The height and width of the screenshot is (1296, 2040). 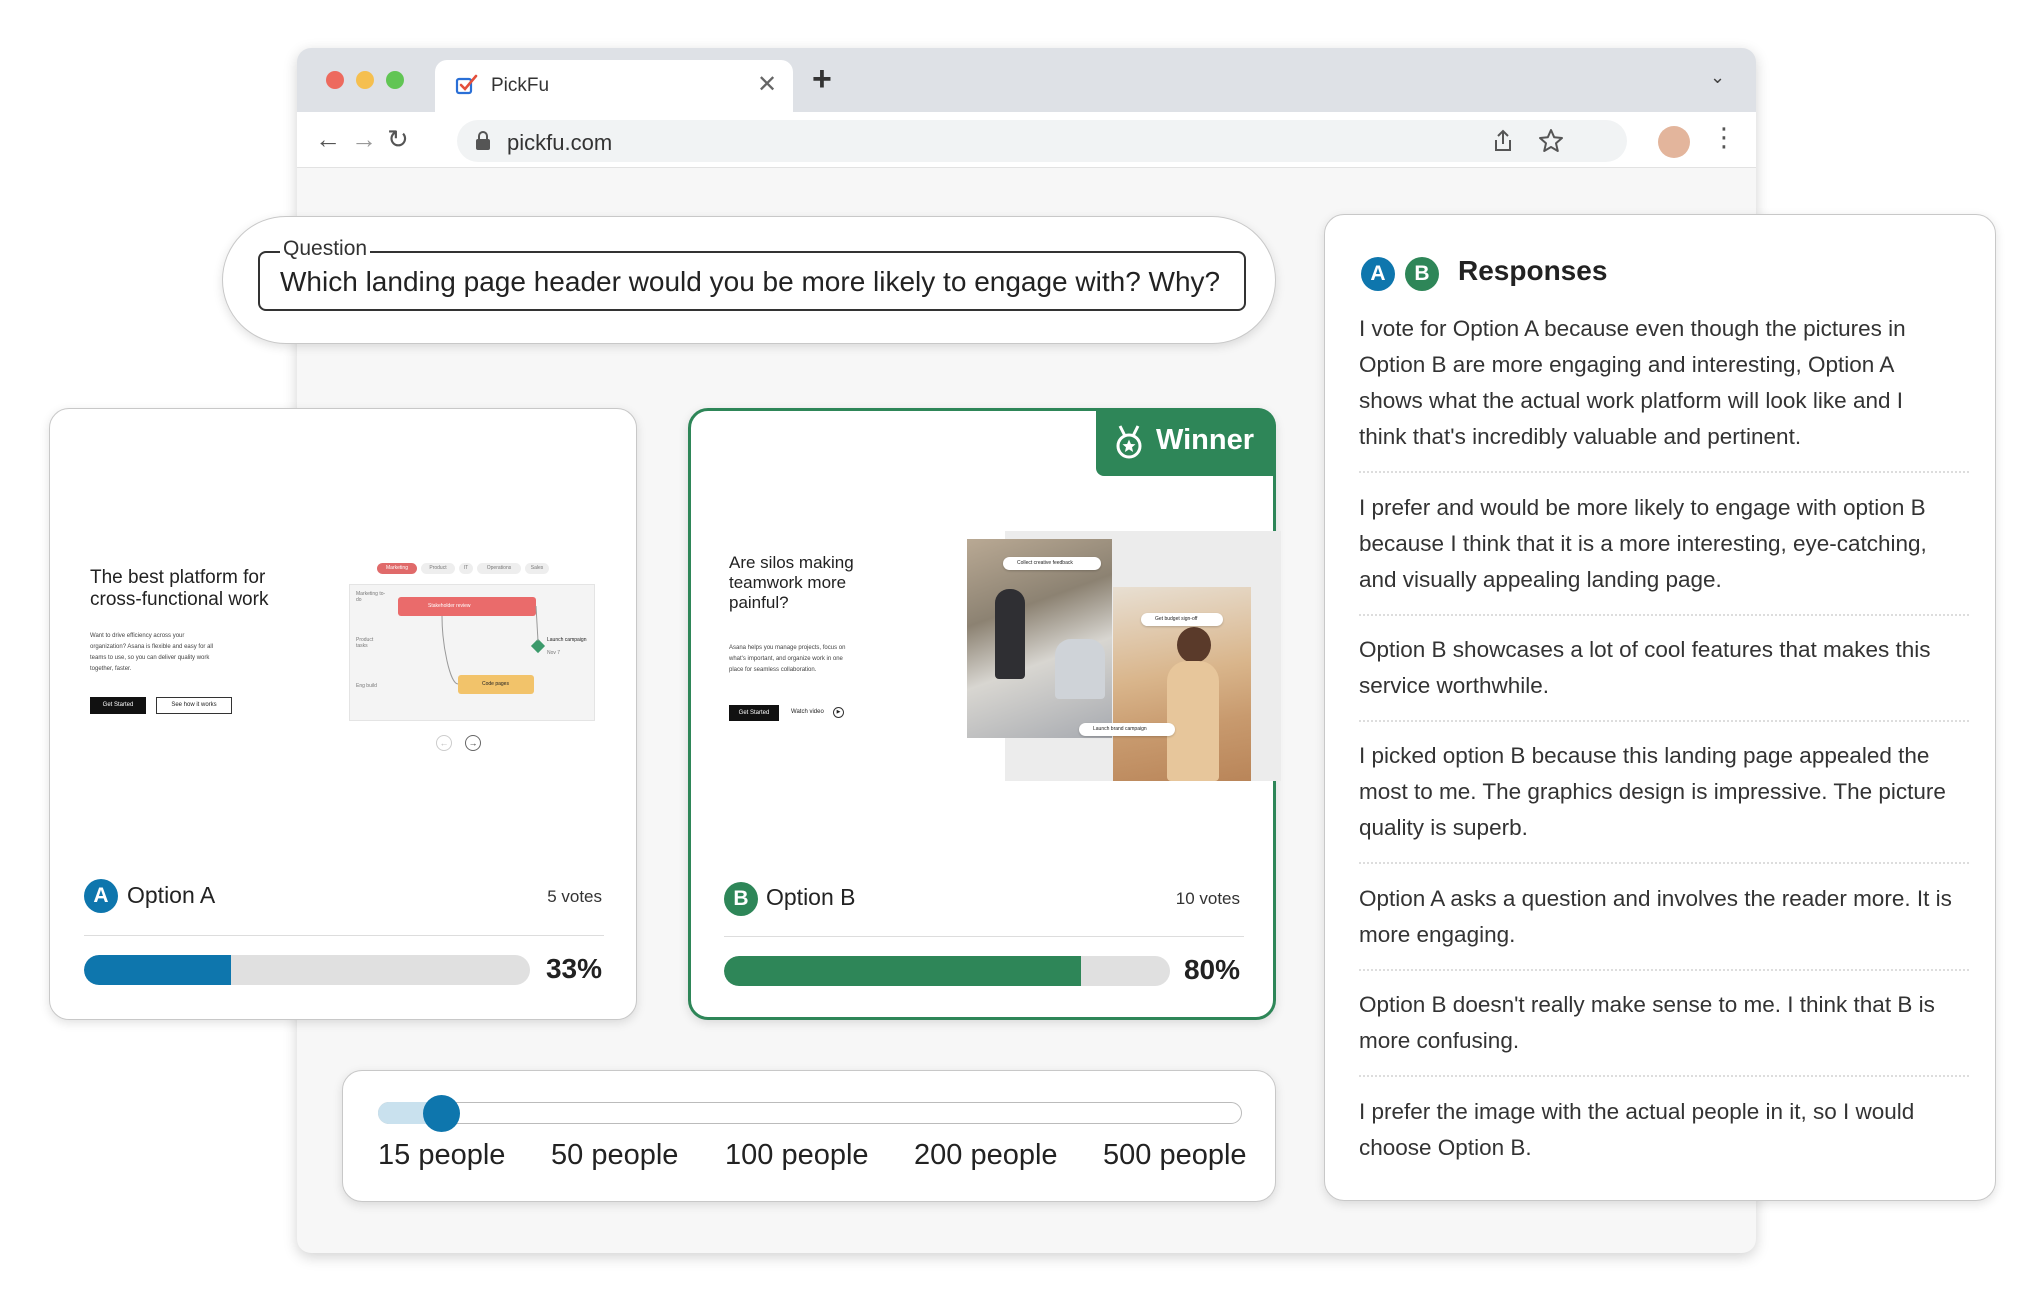 I want to click on option-a-votes: 5 votes, so click(x=574, y=896).